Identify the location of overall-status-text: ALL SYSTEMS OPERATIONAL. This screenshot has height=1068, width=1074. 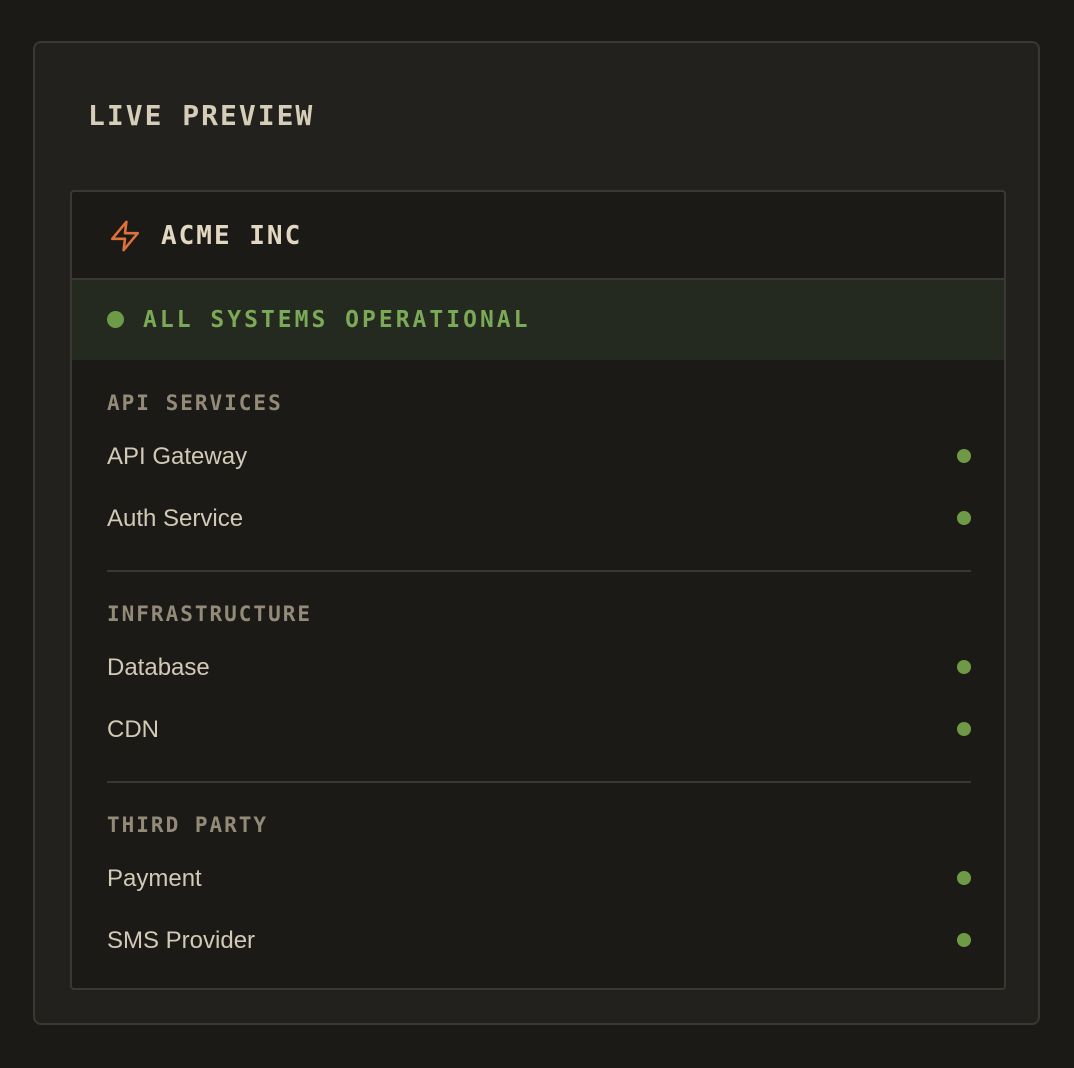
(337, 320).